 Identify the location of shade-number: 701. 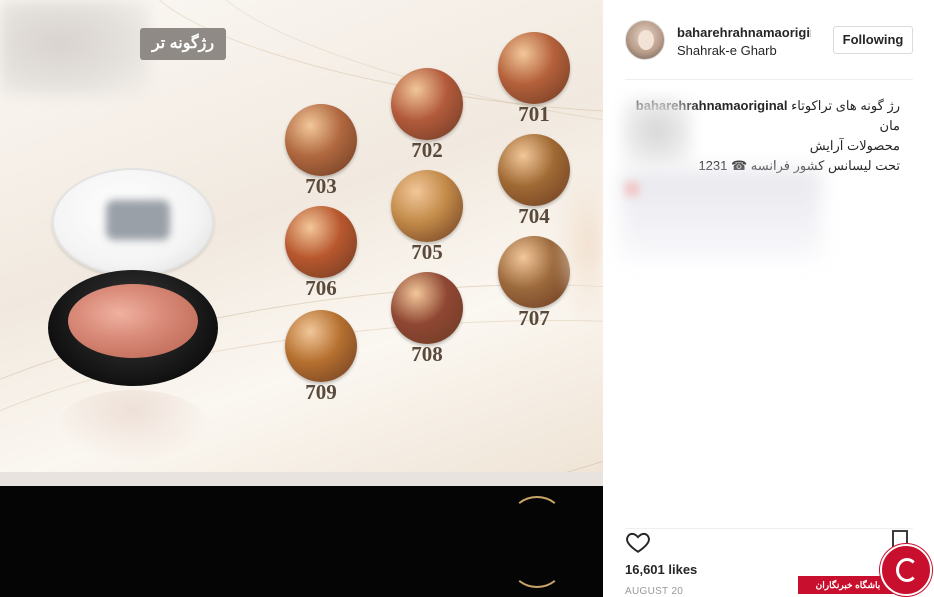
(534, 114).